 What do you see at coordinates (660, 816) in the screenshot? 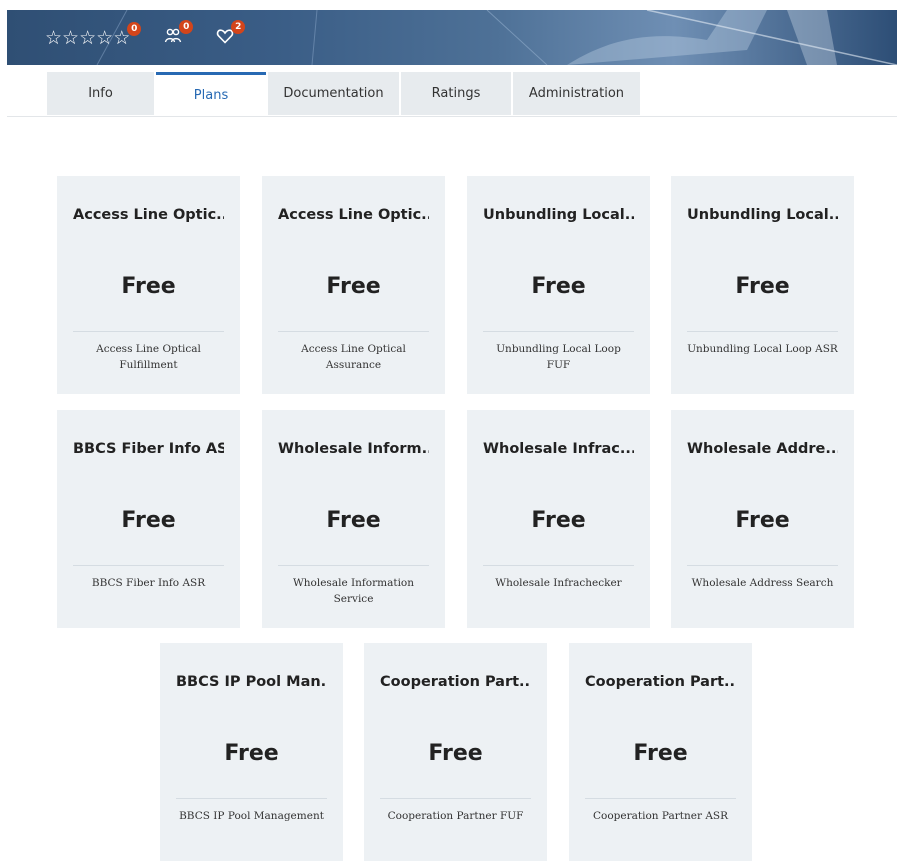
I see `plan-description: Cooperation Partner ASR` at bounding box center [660, 816].